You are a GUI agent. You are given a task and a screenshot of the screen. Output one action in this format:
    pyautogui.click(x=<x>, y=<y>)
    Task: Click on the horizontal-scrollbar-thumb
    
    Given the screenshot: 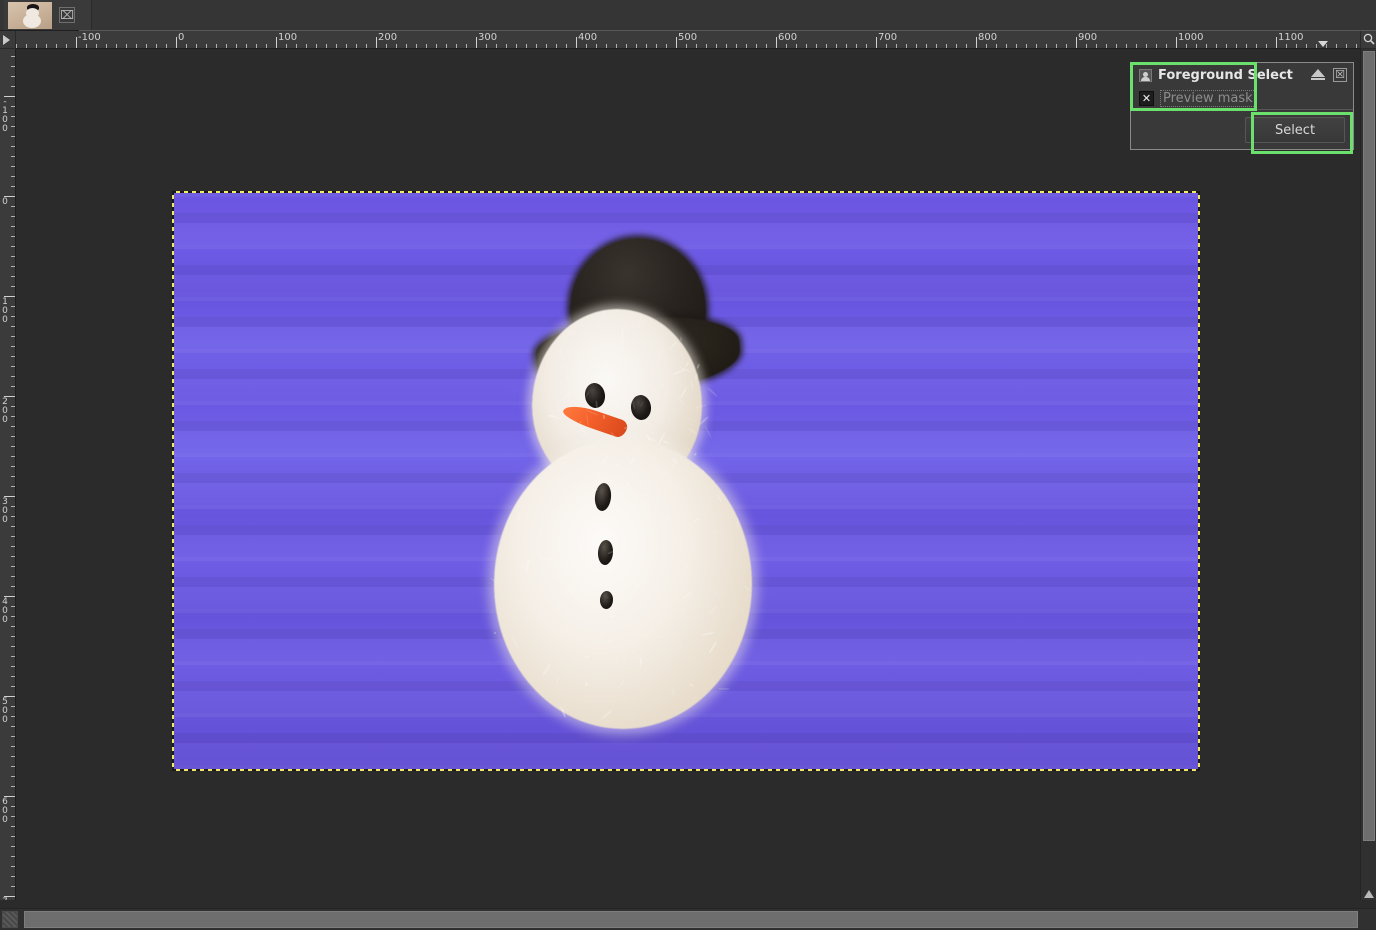 What is the action you would take?
    pyautogui.click(x=691, y=919)
    